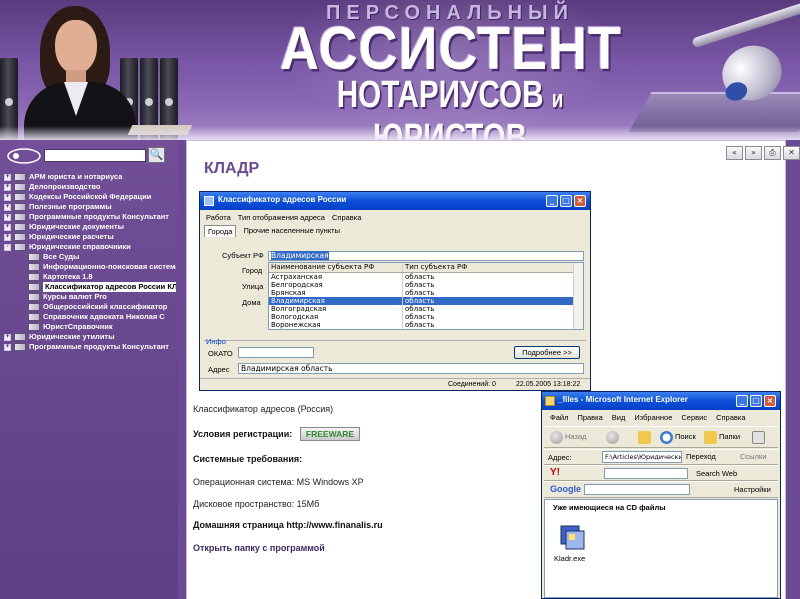  I want to click on menu-tools: Сервис, so click(694, 417).